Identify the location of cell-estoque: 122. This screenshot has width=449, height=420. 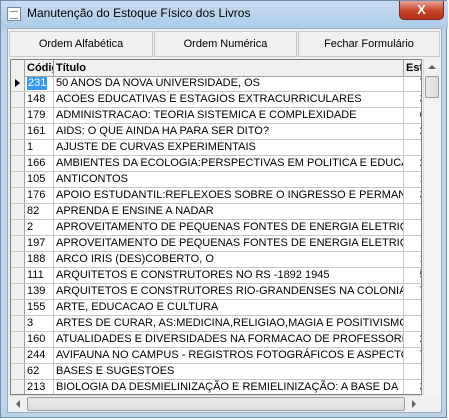
(412, 179).